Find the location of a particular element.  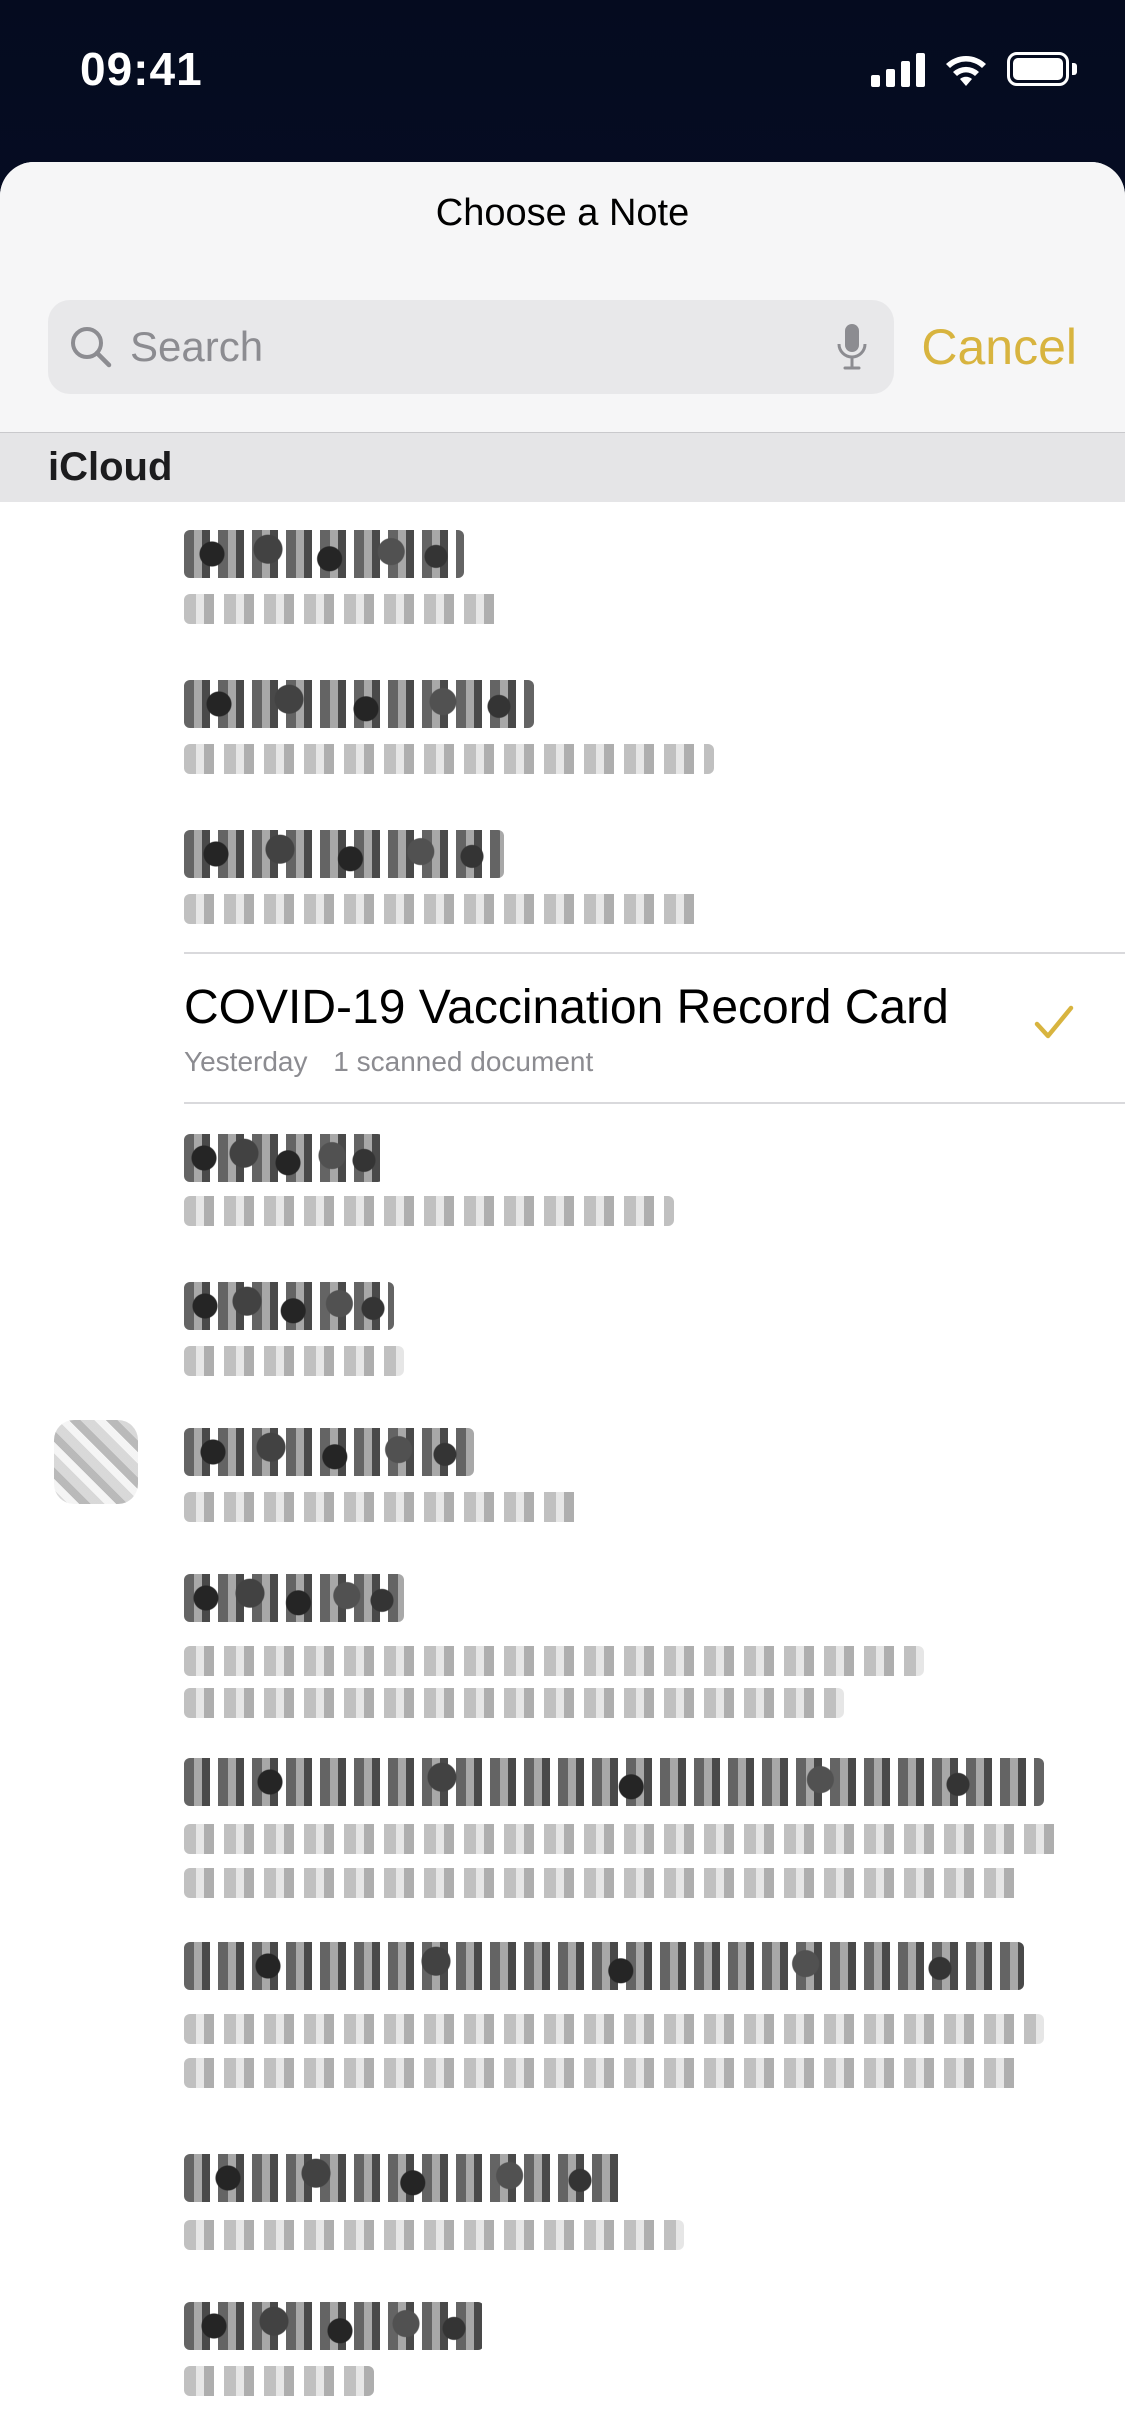

search-field is located at coordinates (471, 347).